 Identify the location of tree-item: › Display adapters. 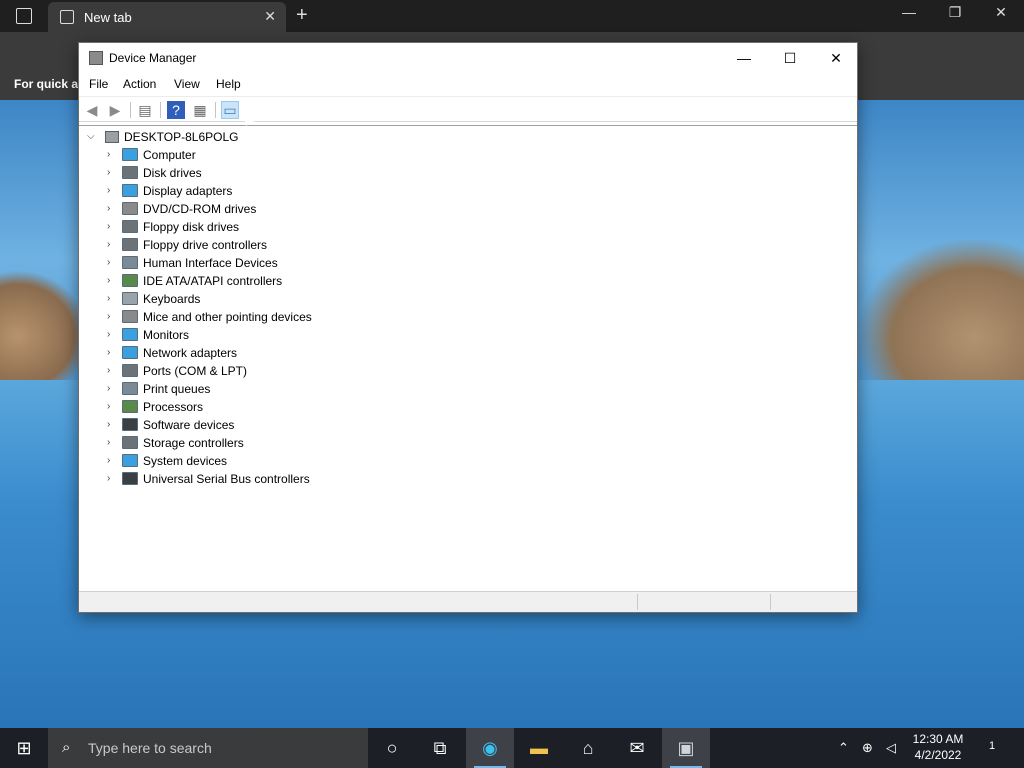
(279, 191).